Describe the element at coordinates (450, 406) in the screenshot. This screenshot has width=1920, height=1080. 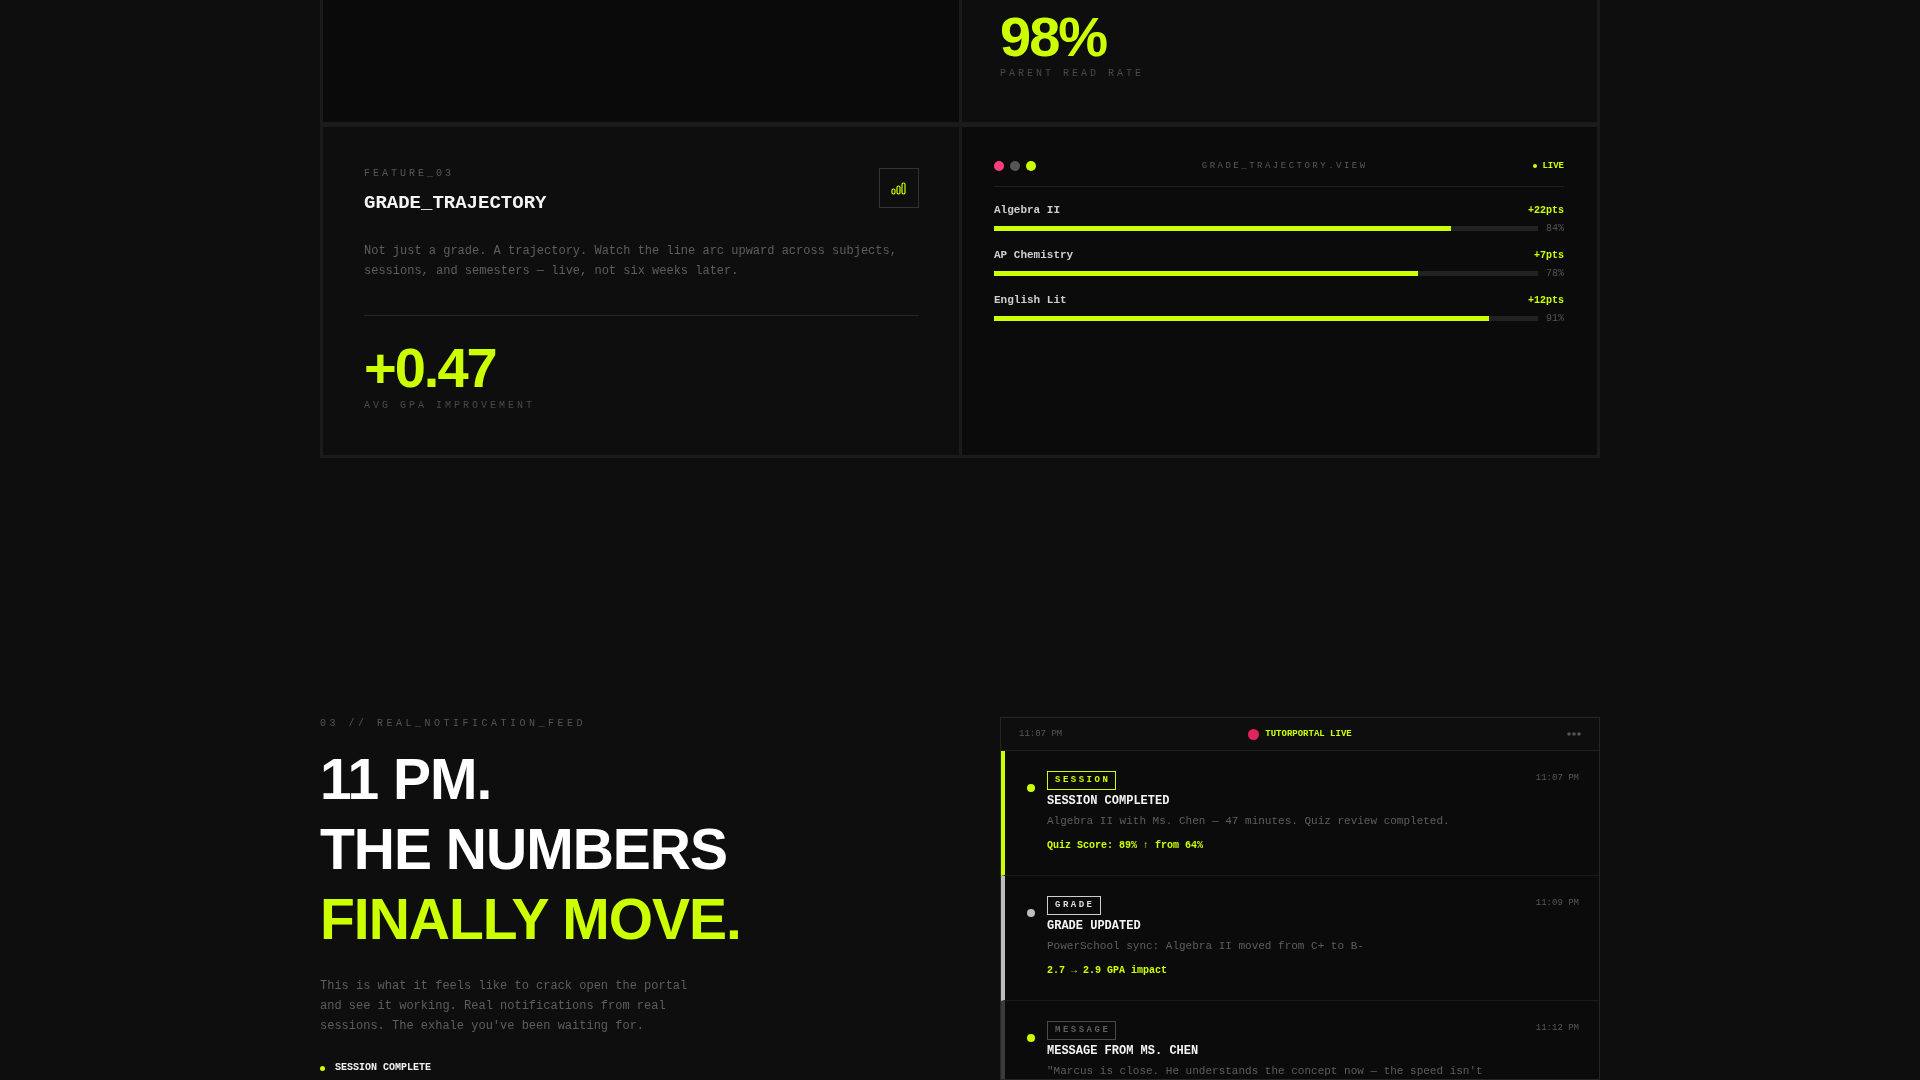
I see `stat-label: AVG GPA IMPROVEMENT` at that location.